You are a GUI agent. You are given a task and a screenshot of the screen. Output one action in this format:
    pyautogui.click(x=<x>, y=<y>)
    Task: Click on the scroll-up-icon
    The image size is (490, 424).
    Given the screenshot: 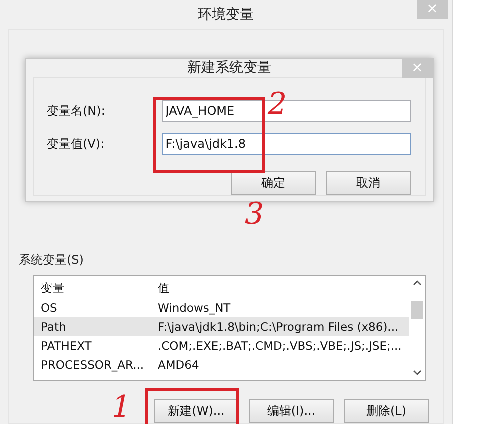 What is the action you would take?
    pyautogui.click(x=417, y=283)
    